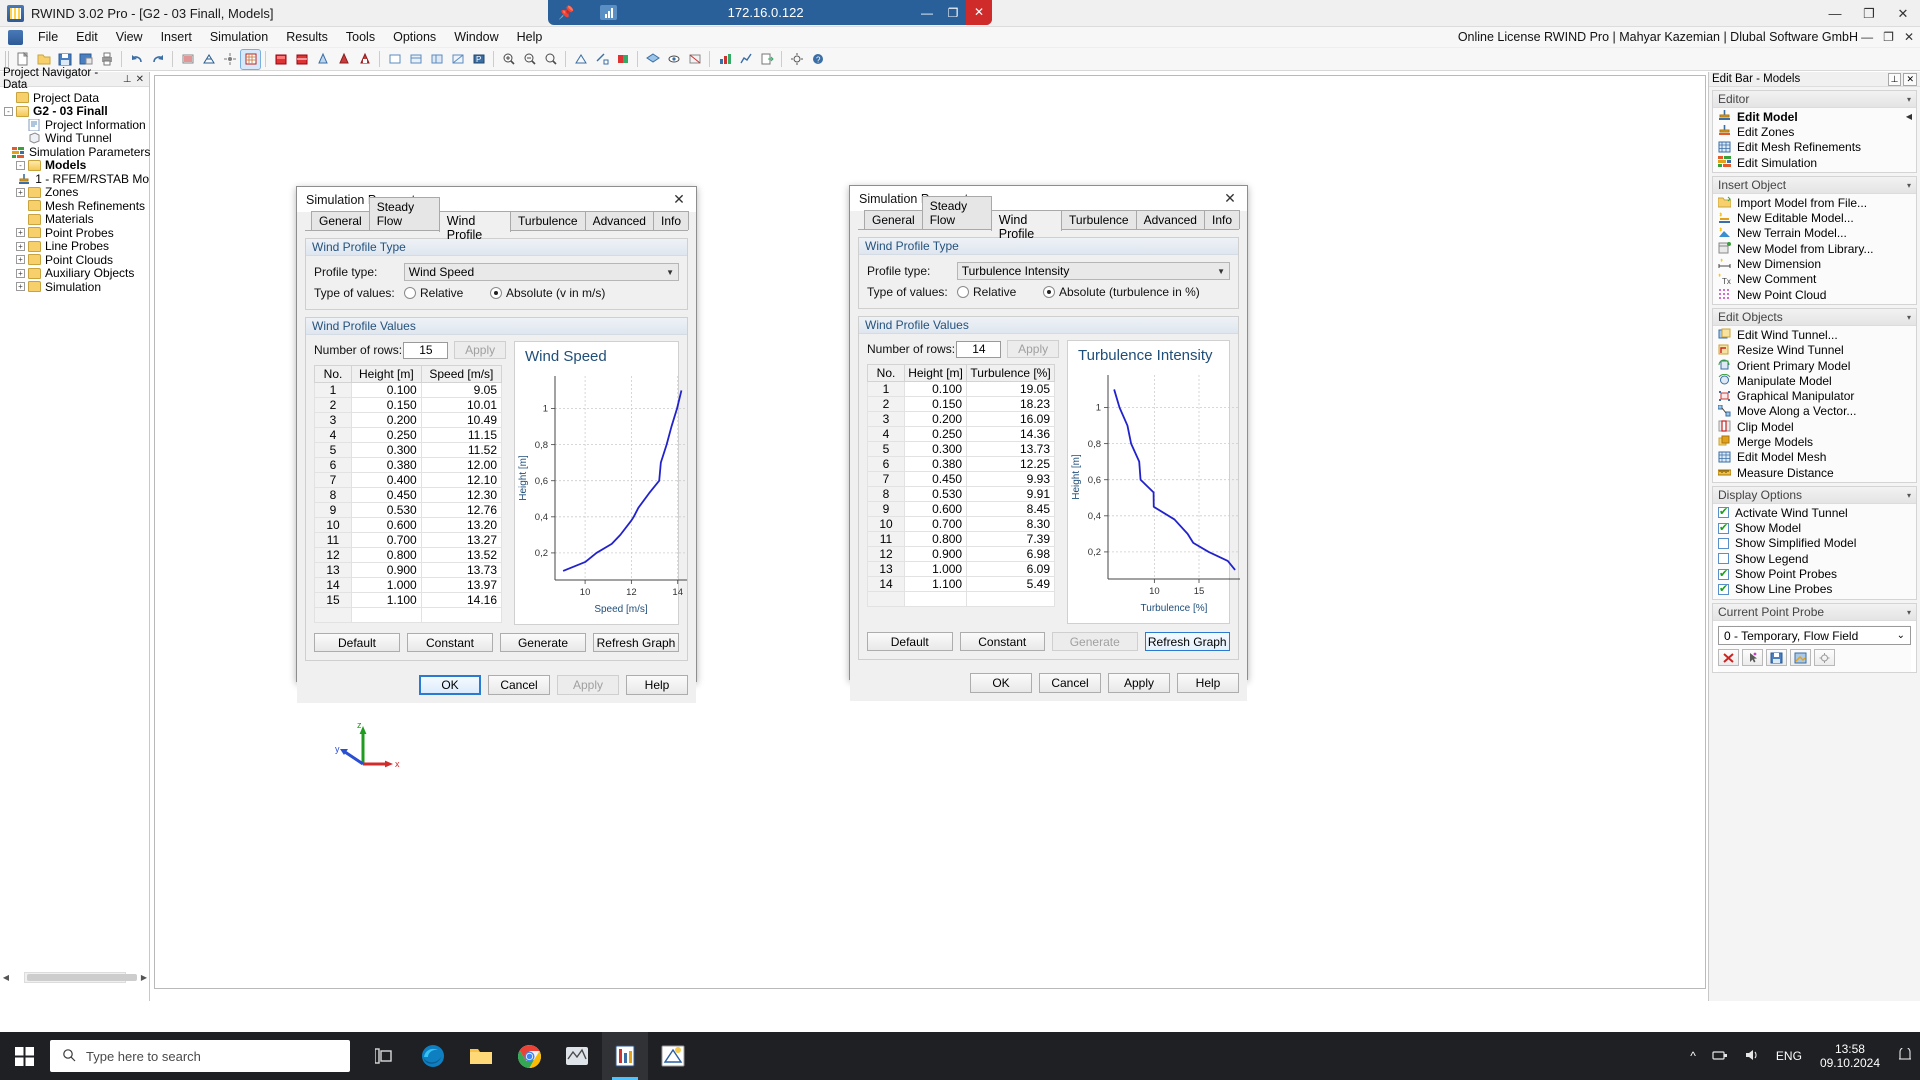 Image resolution: width=1920 pixels, height=1080 pixels. What do you see at coordinates (74, 246) in the screenshot?
I see `tree-item-line-probes: + Line Probes` at bounding box center [74, 246].